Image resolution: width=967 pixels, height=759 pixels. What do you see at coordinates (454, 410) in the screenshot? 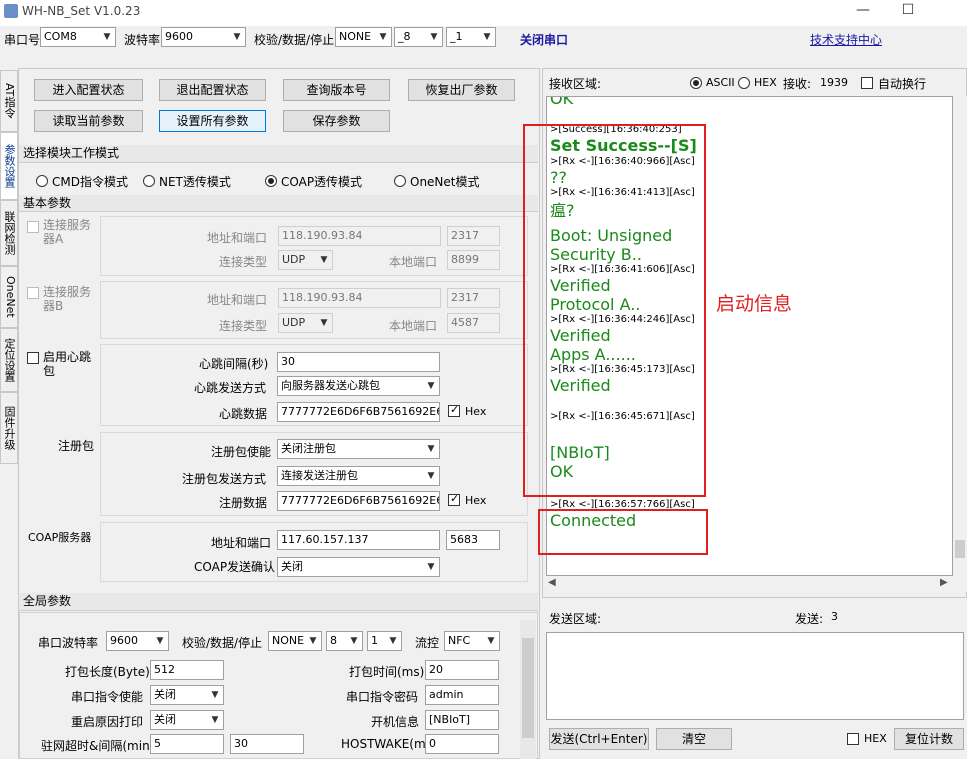
I see `heartbeat-hex-checkbox` at bounding box center [454, 410].